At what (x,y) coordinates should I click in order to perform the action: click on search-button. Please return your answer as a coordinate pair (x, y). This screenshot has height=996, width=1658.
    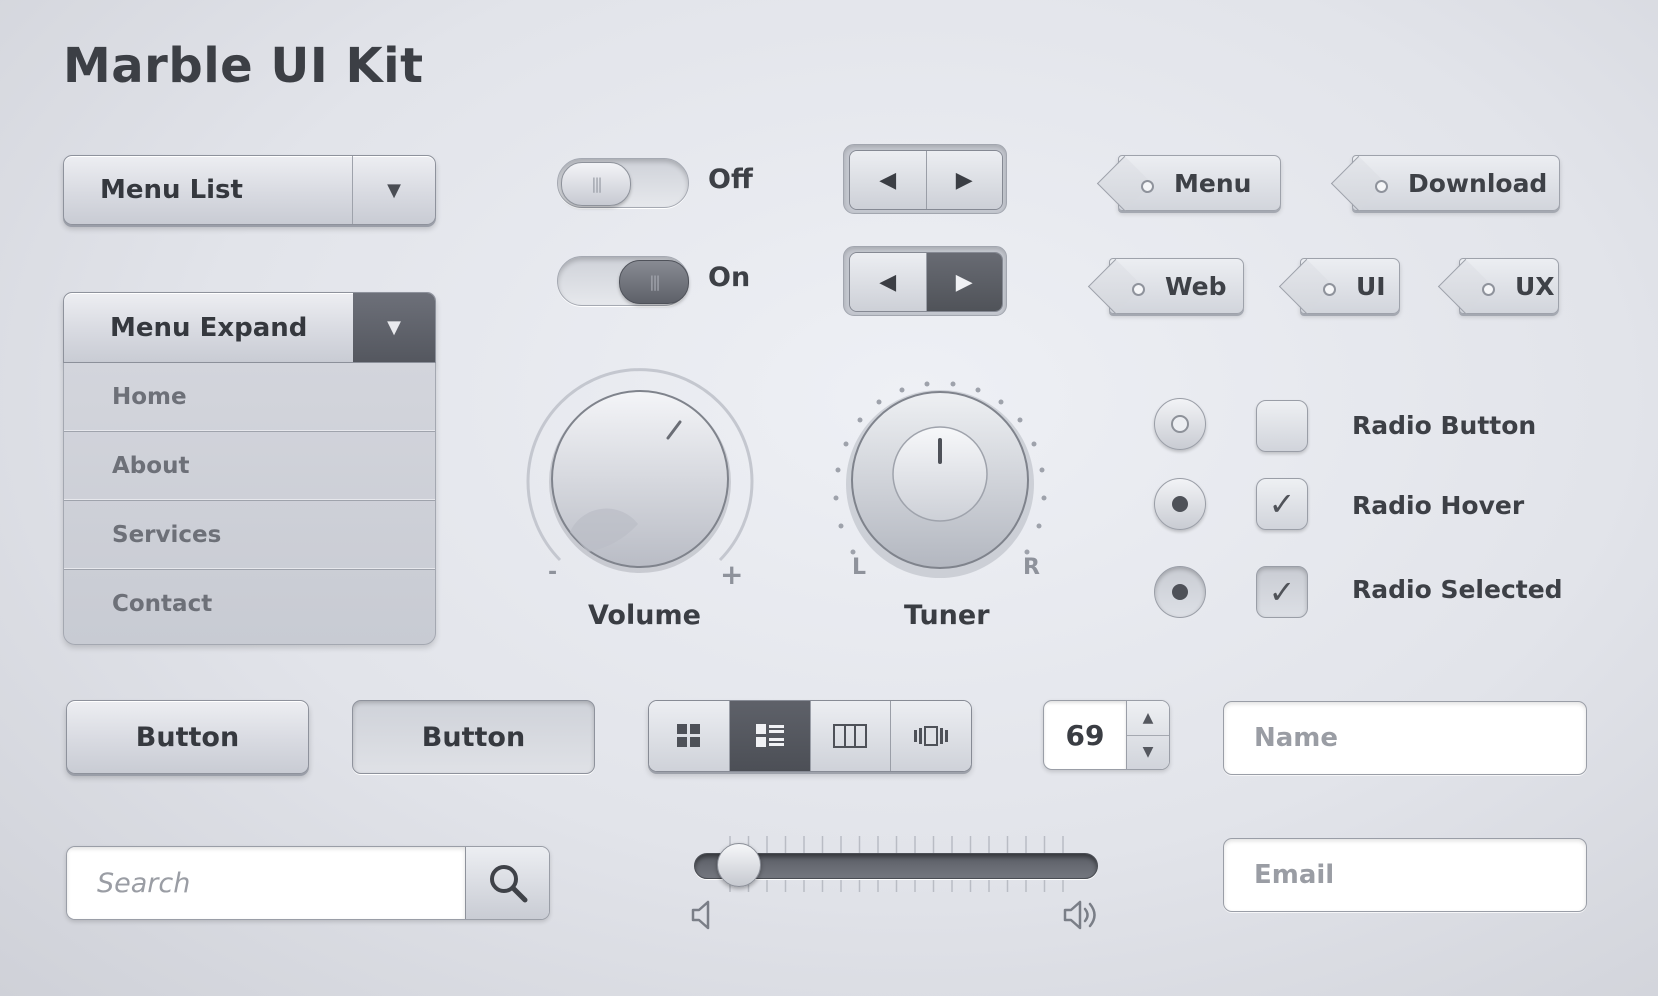
    Looking at the image, I should click on (507, 883).